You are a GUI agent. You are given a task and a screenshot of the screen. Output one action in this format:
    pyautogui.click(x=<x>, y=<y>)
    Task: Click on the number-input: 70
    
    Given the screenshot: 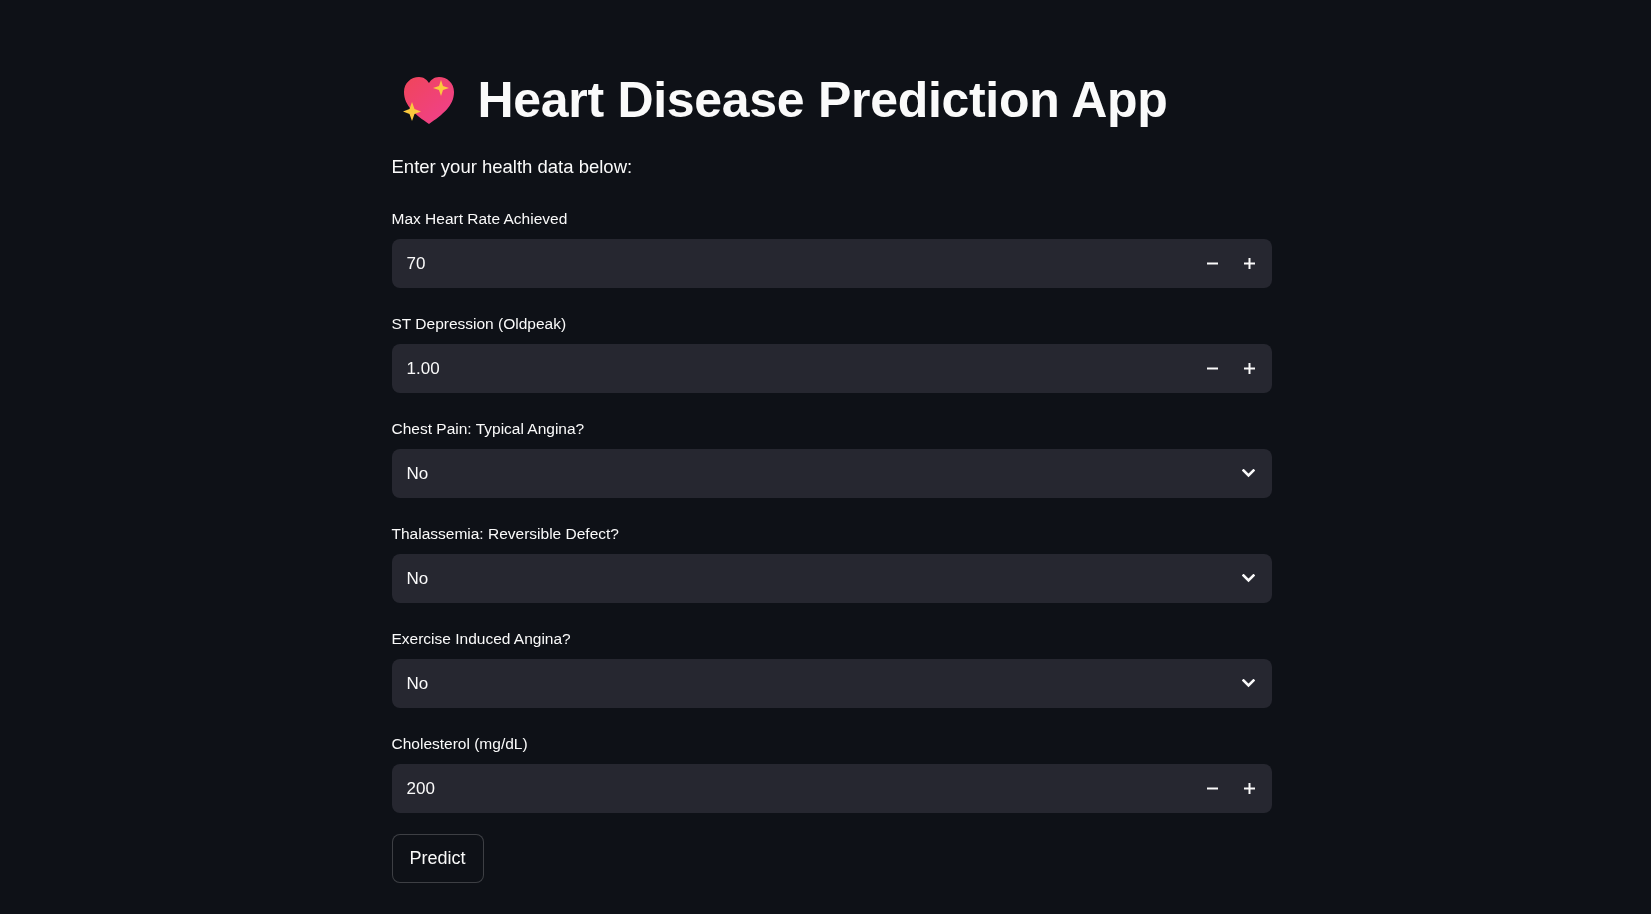 What is the action you would take?
    pyautogui.click(x=792, y=263)
    